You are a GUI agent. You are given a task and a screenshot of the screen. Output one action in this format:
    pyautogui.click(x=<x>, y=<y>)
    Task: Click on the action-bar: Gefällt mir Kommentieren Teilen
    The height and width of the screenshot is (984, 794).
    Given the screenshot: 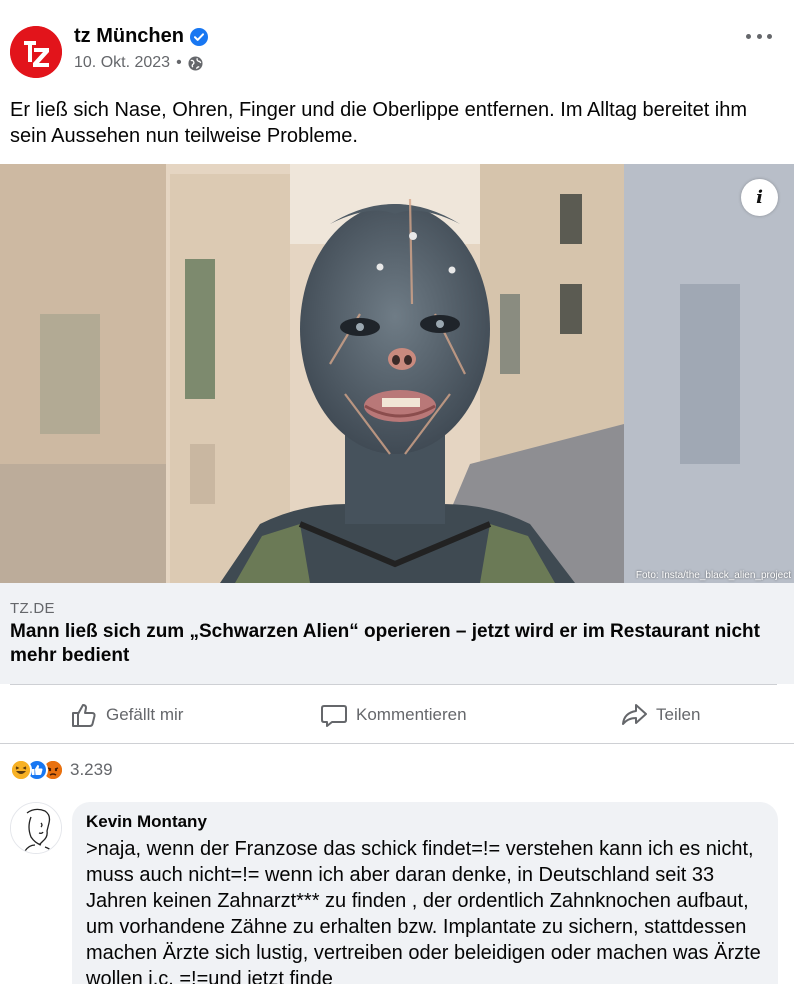 What is the action you would take?
    pyautogui.click(x=397, y=715)
    